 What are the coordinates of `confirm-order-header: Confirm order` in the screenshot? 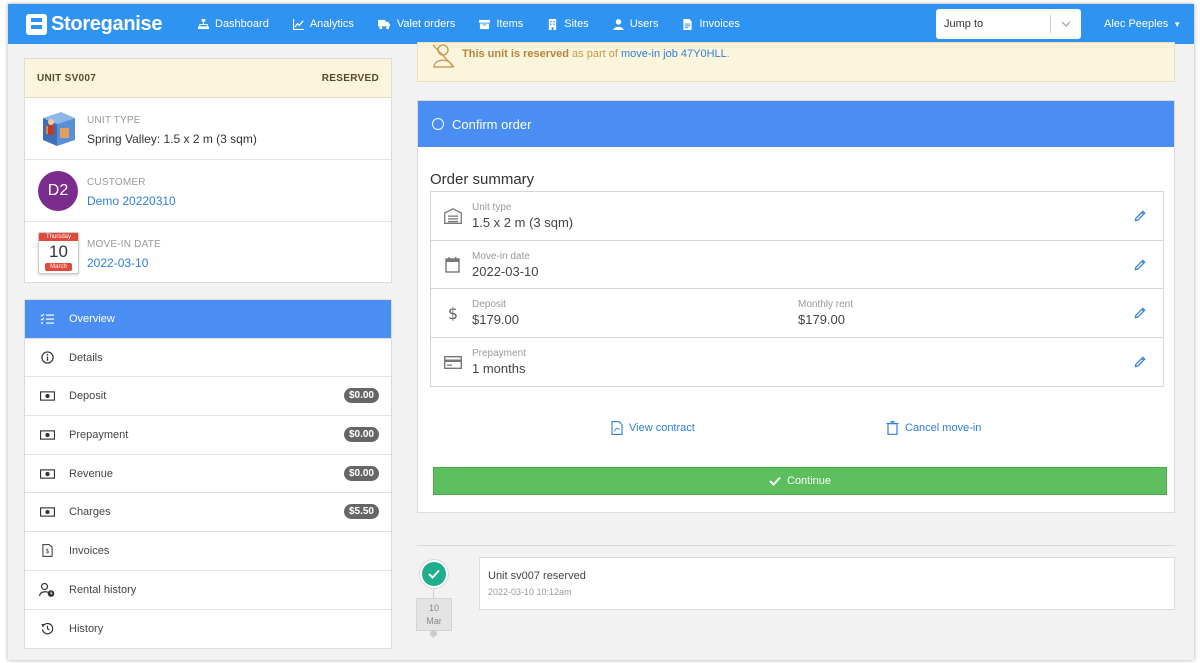 It's located at (796, 124).